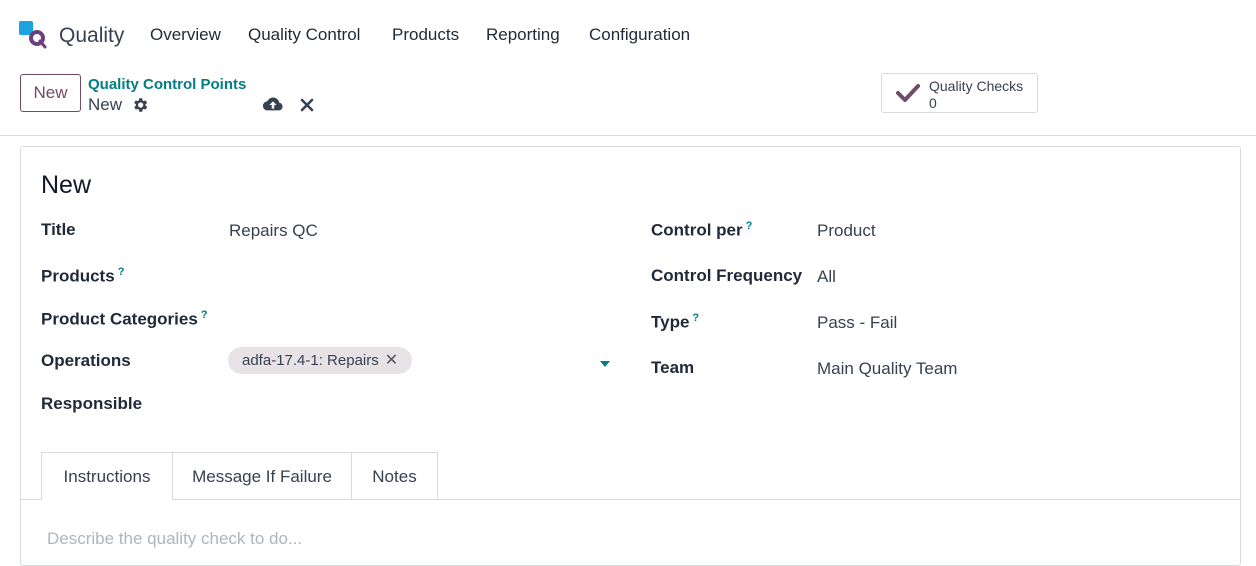 This screenshot has height=566, width=1256. Describe the element at coordinates (307, 105) in the screenshot. I see `discard-close-icon` at that location.